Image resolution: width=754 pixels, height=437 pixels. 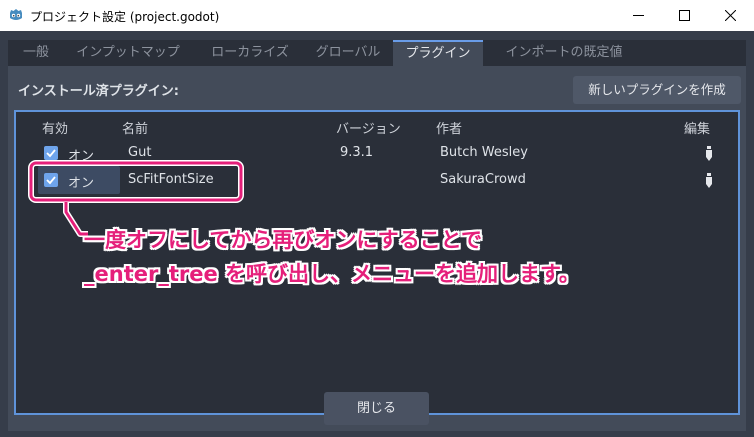 What do you see at coordinates (377, 15) in the screenshot?
I see `window-titlebar: プロジェクト設定 (project.godot)` at bounding box center [377, 15].